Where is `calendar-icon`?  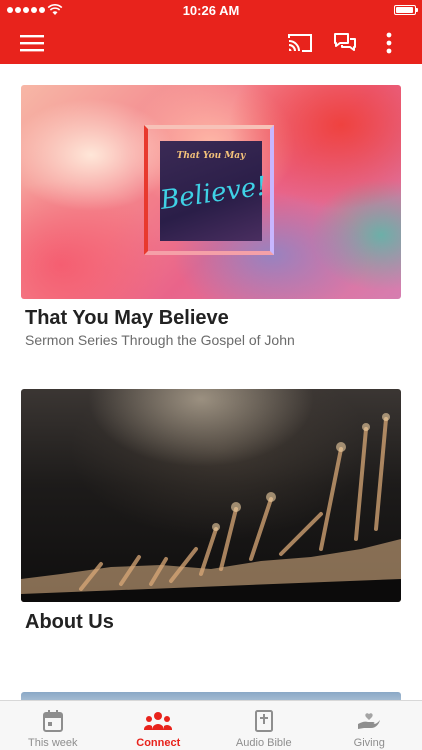 calendar-icon is located at coordinates (52, 721).